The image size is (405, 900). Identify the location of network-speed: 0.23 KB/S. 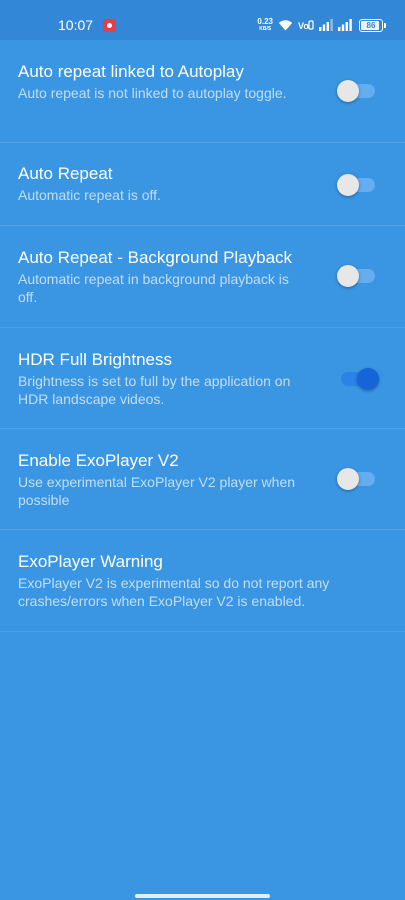
(265, 25).